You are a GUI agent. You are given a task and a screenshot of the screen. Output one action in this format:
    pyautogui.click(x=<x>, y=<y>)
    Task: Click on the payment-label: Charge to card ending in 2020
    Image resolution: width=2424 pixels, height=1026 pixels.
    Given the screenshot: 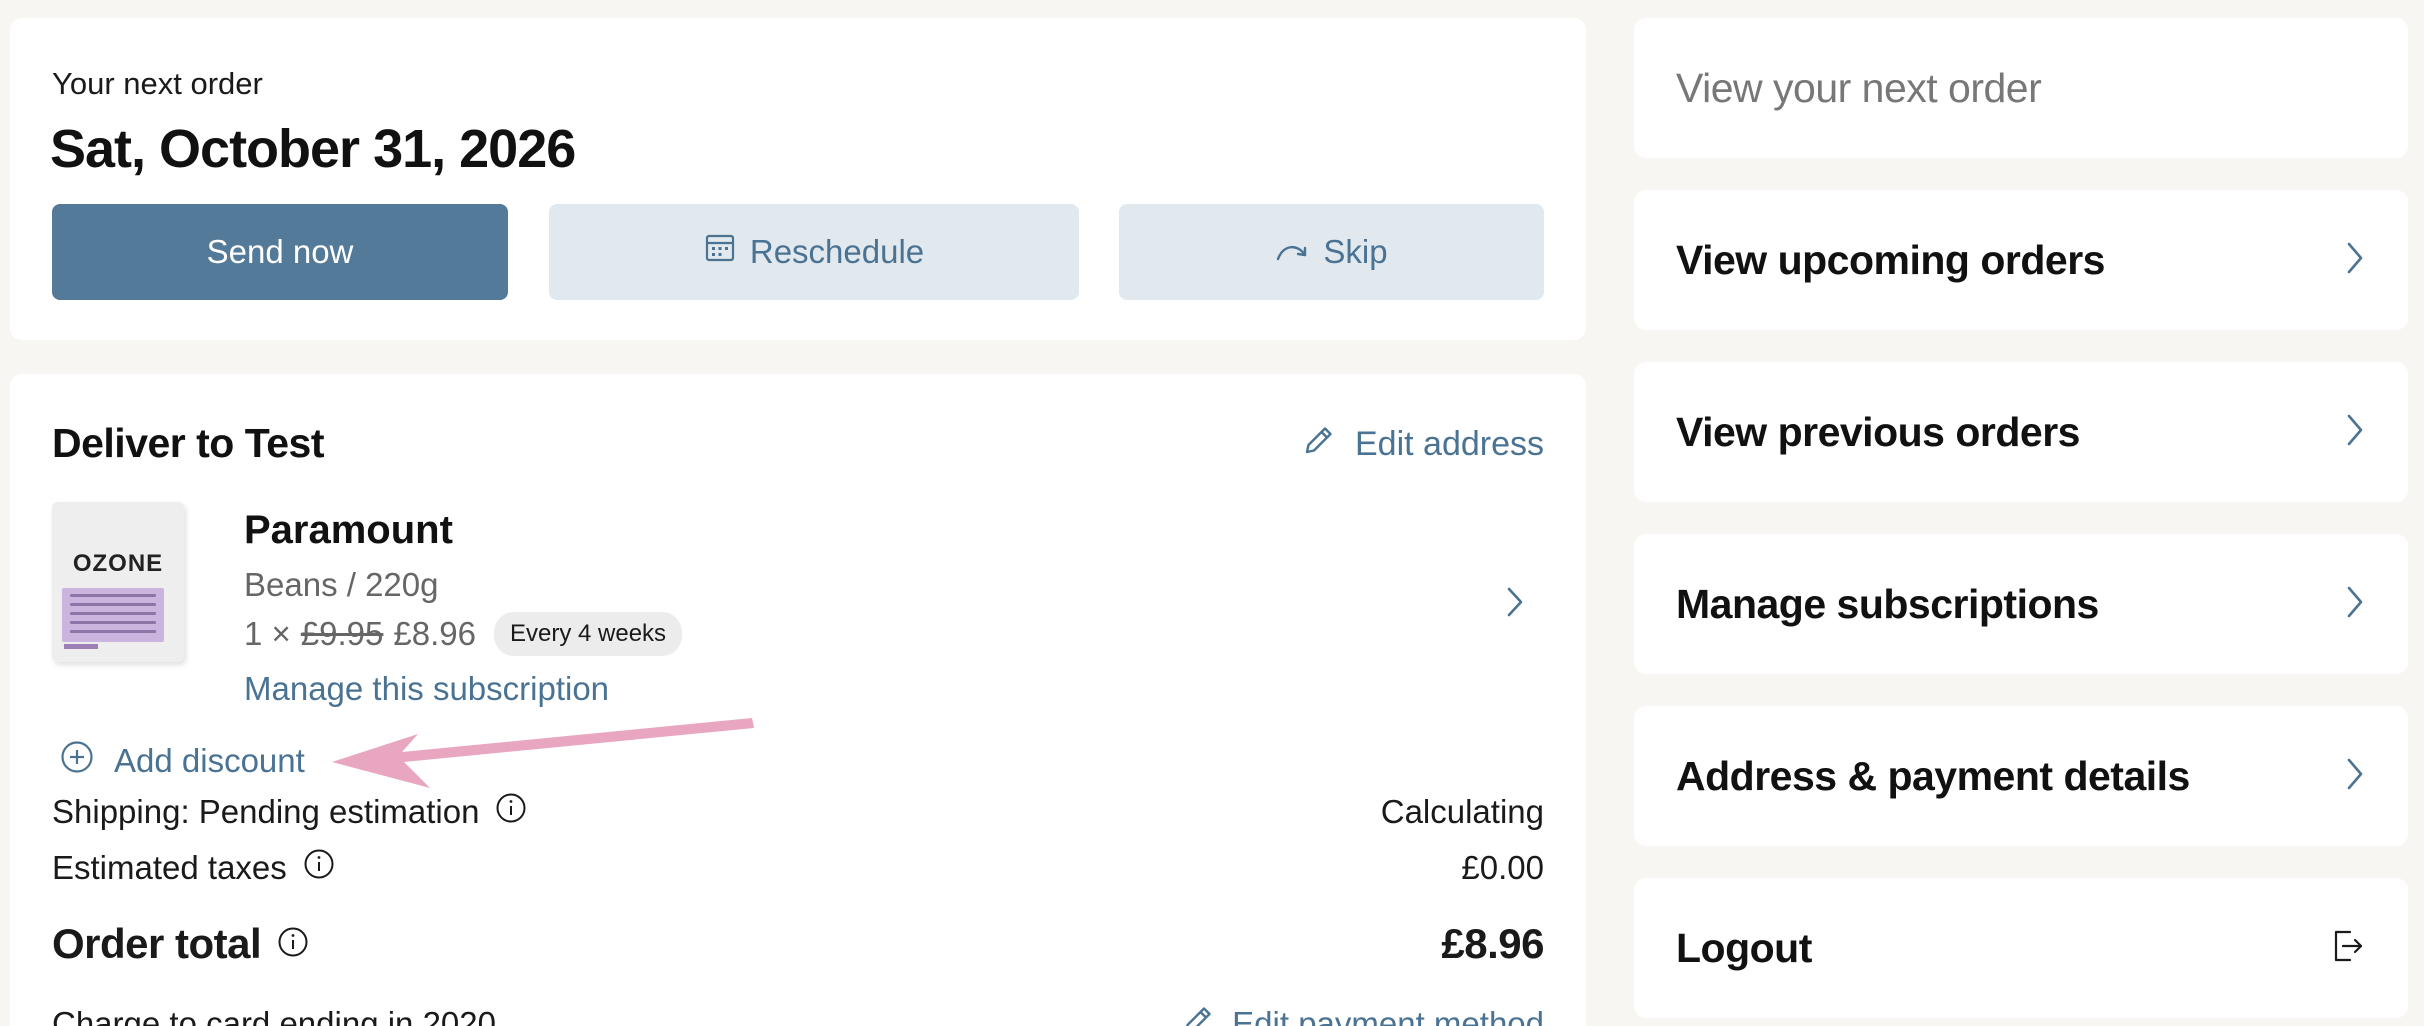 What is the action you would take?
    pyautogui.click(x=274, y=1015)
    